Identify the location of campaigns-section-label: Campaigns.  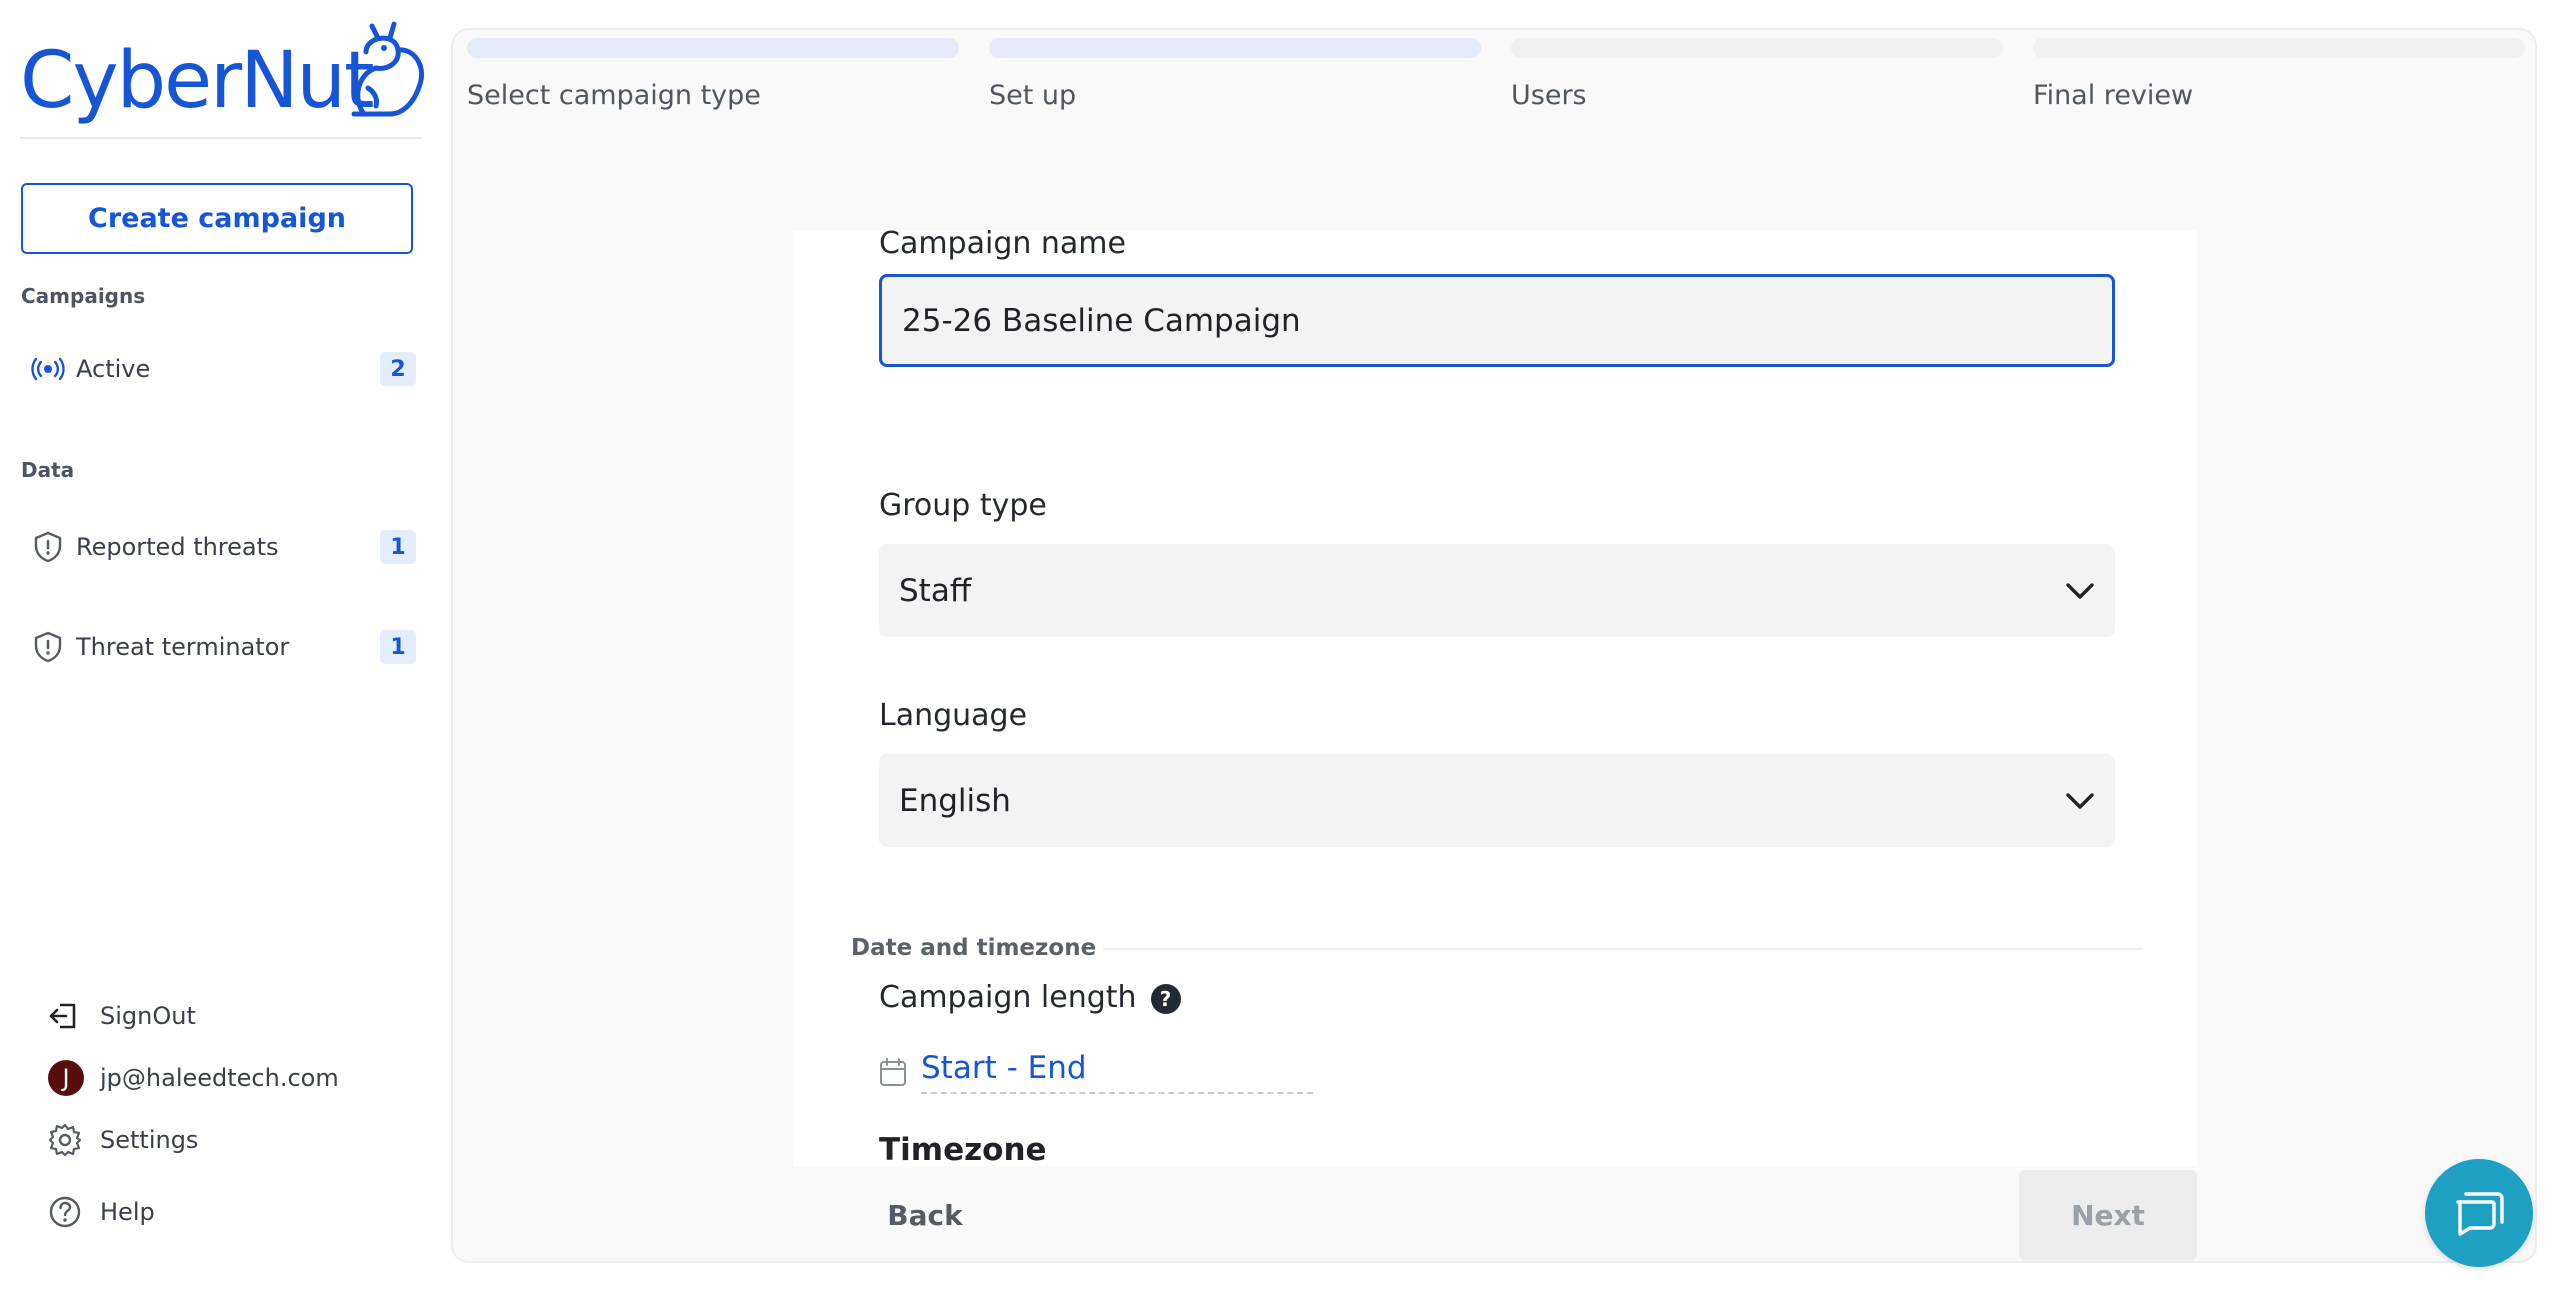
(83, 296).